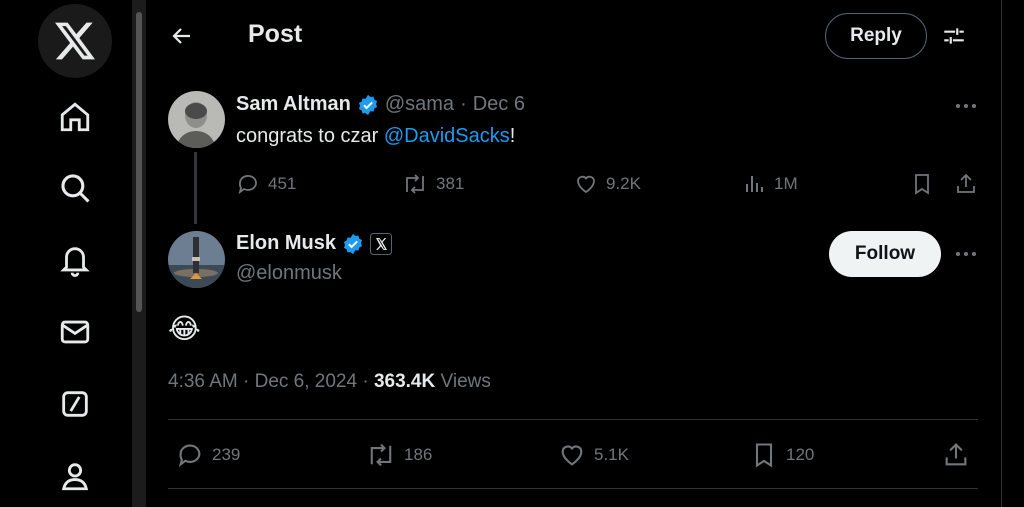 The height and width of the screenshot is (507, 1024). What do you see at coordinates (404, 381) in the screenshot?
I see `views-count: 363.4K` at bounding box center [404, 381].